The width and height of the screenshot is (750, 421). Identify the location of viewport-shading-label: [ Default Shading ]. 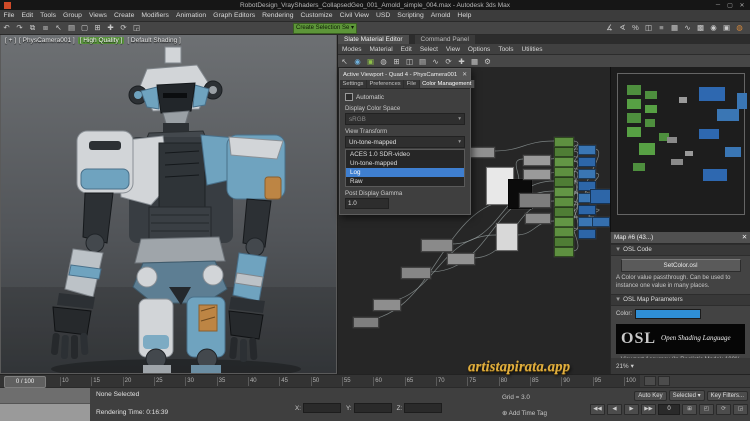
(153, 40).